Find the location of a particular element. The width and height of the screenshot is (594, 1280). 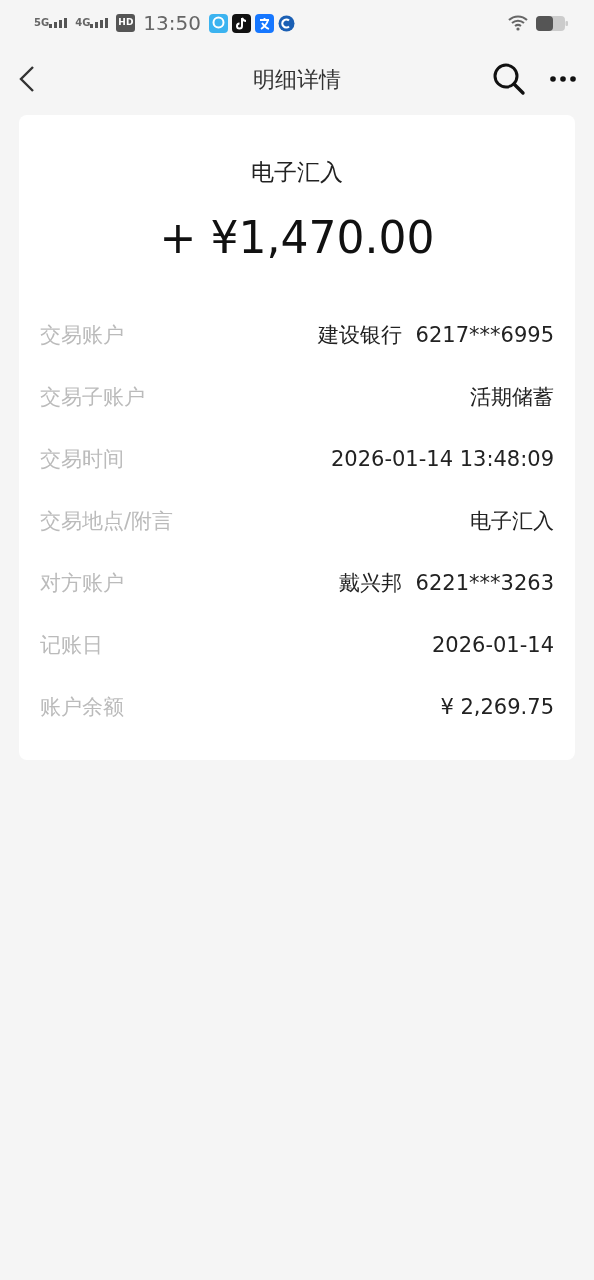

field-value: 活期储蓄 is located at coordinates (512, 397).